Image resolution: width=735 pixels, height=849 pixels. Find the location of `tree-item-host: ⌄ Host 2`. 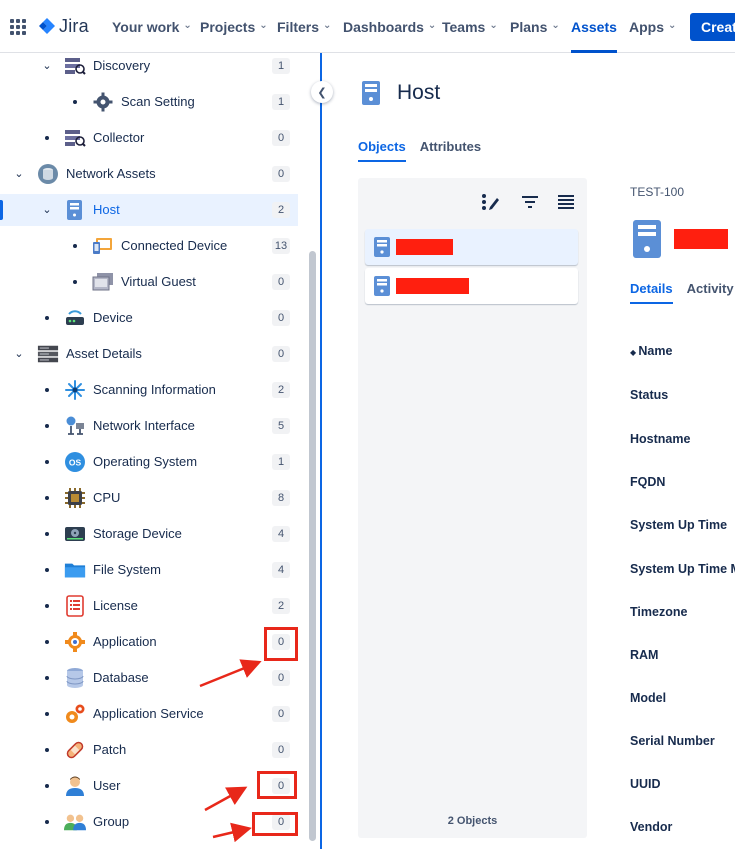

tree-item-host: ⌄ Host 2 is located at coordinates (149, 210).